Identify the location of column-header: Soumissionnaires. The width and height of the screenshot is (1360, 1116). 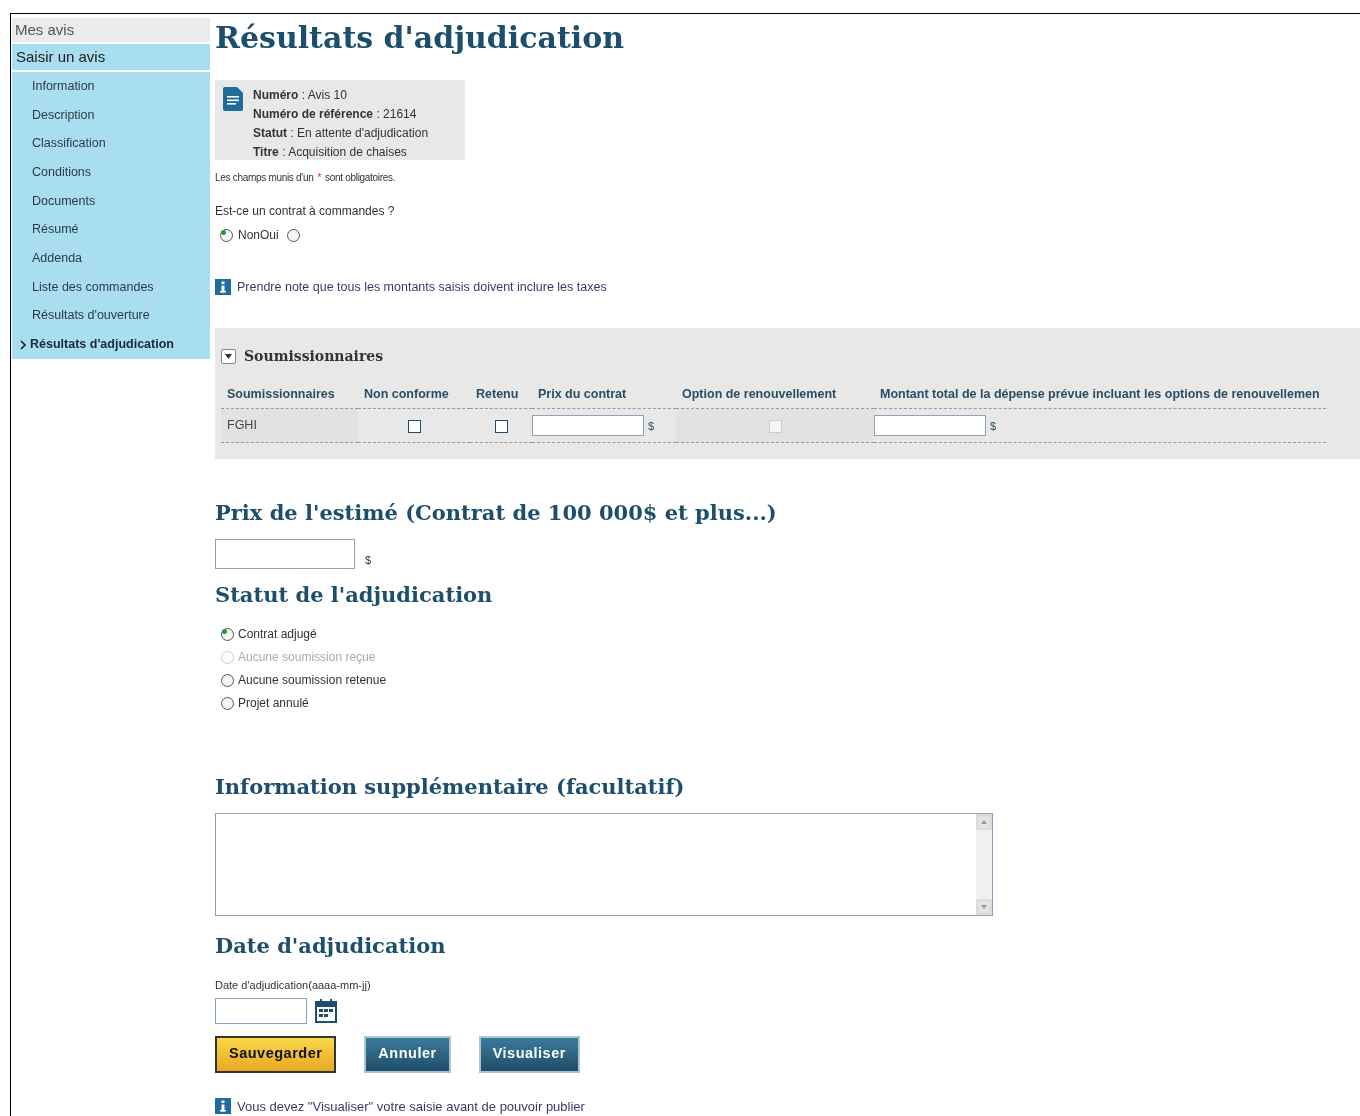
(289, 394).